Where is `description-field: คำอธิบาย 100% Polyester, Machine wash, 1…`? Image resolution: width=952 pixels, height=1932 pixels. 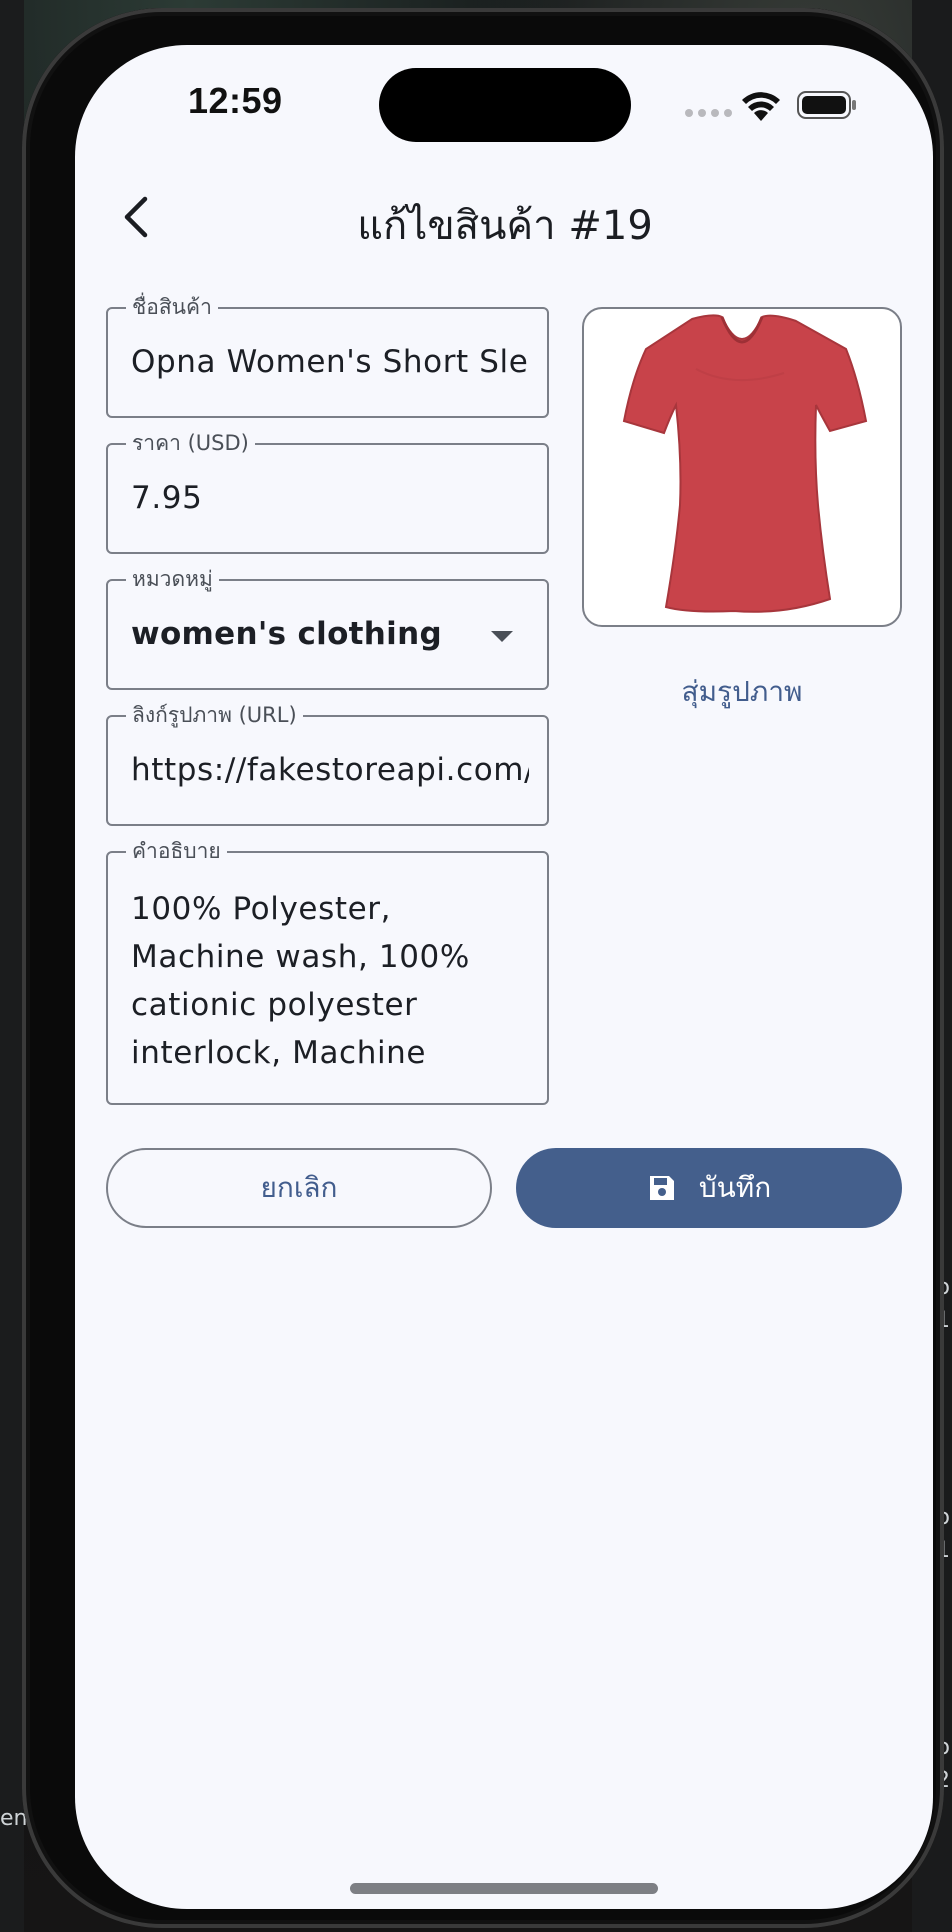 description-field: คำอธิบาย 100% Polyester, Machine wash, 1… is located at coordinates (327, 972).